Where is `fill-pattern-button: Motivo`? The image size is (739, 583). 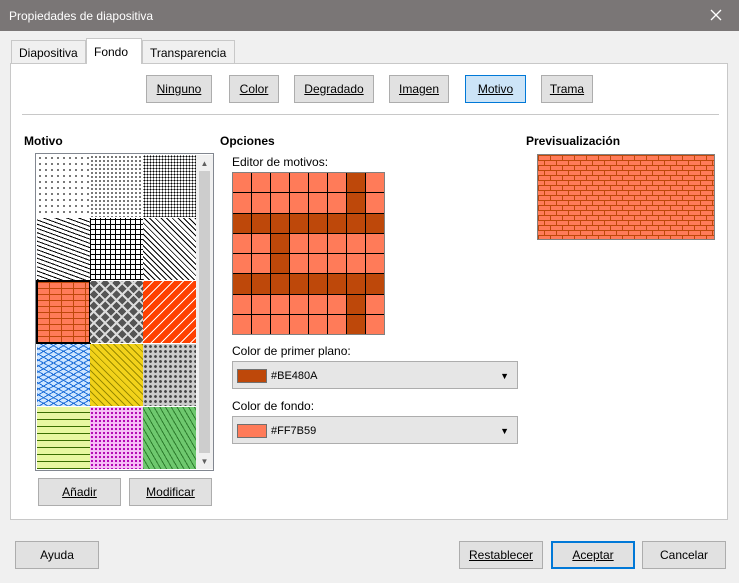
fill-pattern-button: Motivo is located at coordinates (495, 89).